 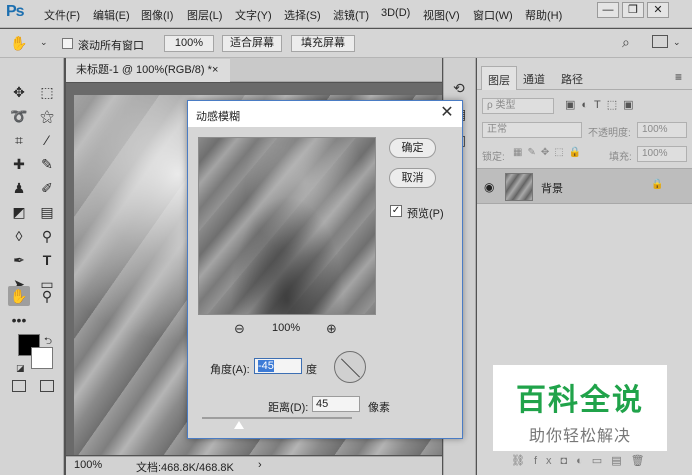 I want to click on ok-button: 确定, so click(x=412, y=148).